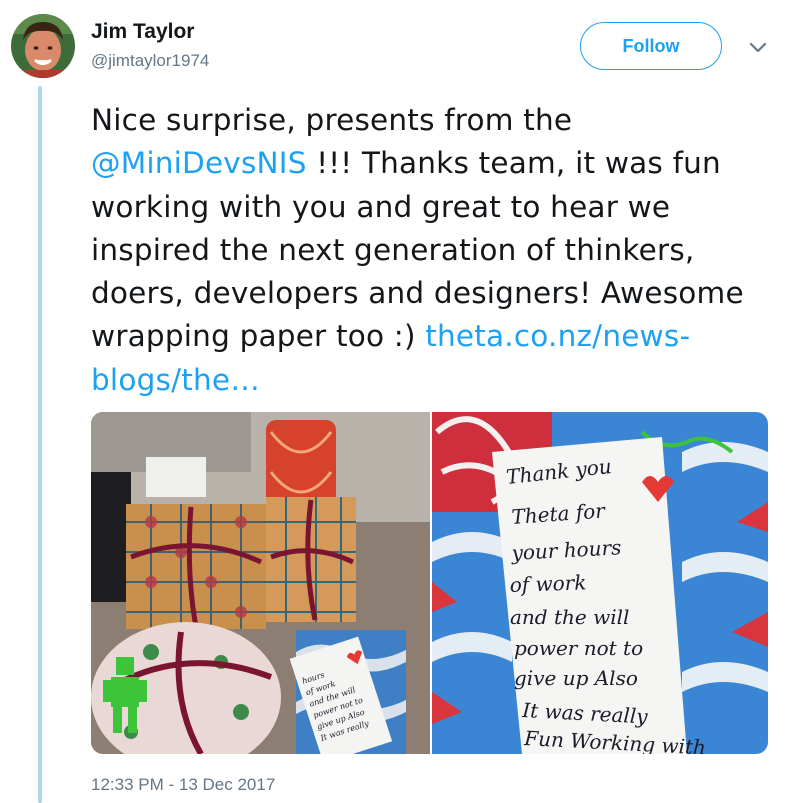 The image size is (788, 803). Describe the element at coordinates (569, 617) in the screenshot. I see `svg-text: and the will` at that location.